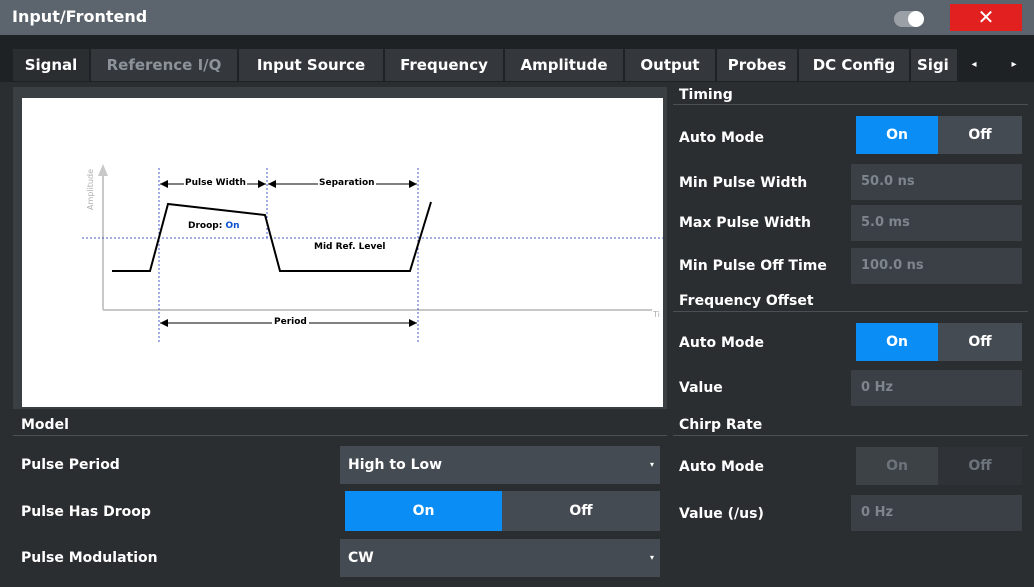 The height and width of the screenshot is (587, 1034). I want to click on frequency-offset-heading: Frequency Offset, so click(746, 301).